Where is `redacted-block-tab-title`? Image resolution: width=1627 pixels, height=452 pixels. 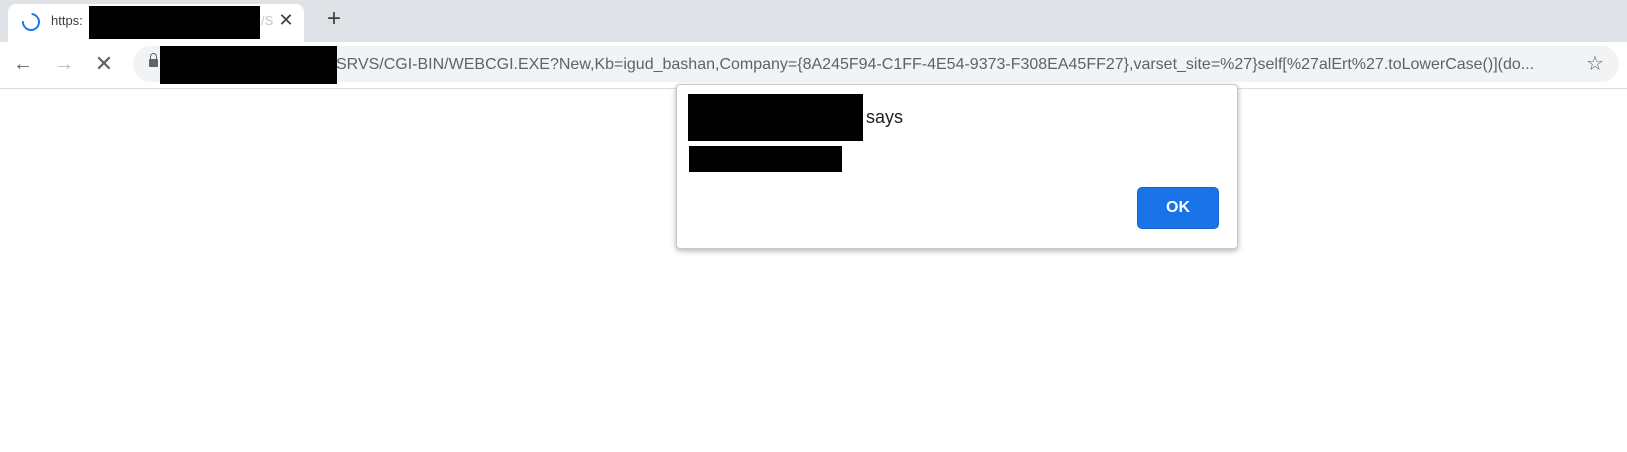 redacted-block-tab-title is located at coordinates (174, 22).